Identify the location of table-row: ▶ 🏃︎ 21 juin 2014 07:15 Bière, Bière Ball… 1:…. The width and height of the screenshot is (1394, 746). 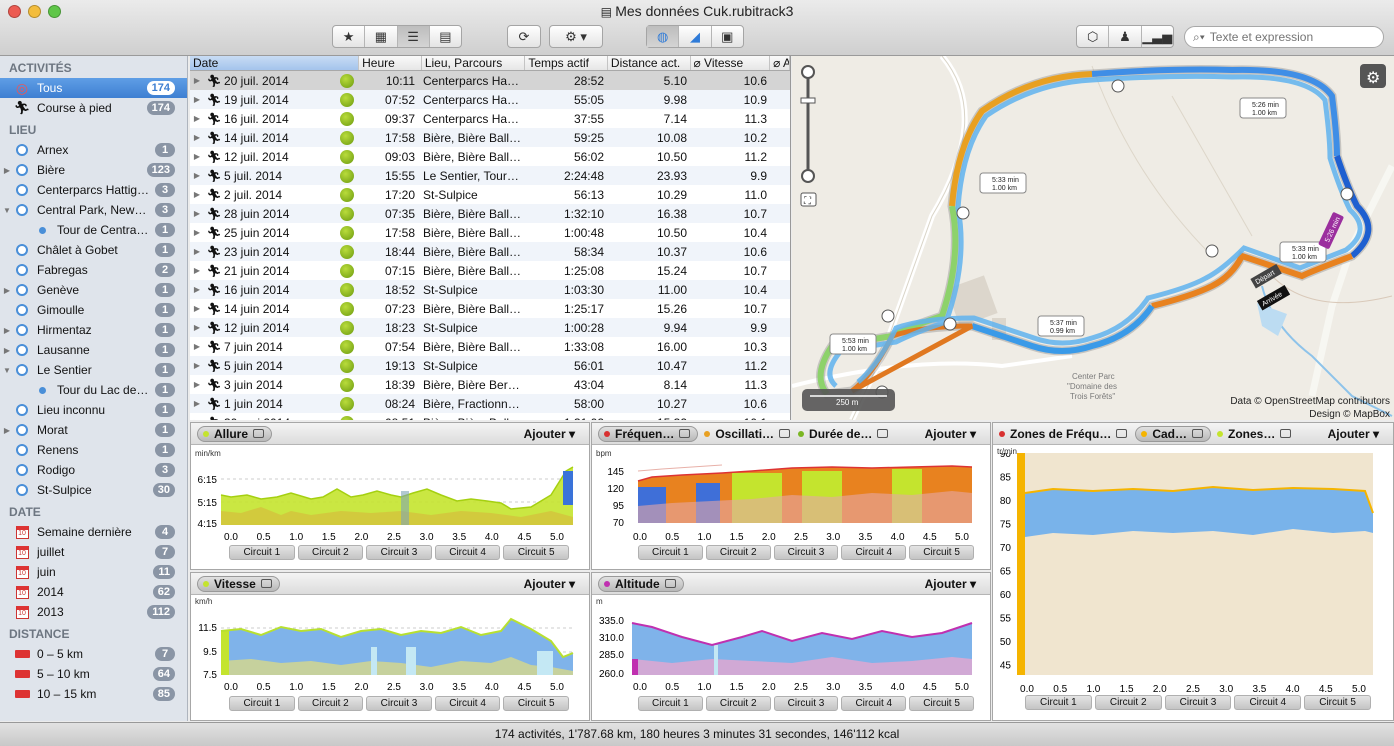
(490, 270).